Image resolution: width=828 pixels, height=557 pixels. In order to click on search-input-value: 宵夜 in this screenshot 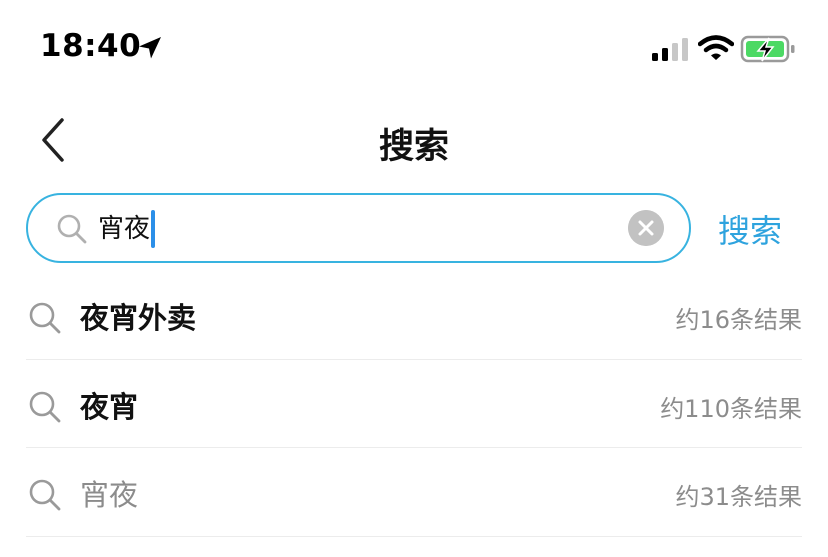, I will do `click(124, 229)`.